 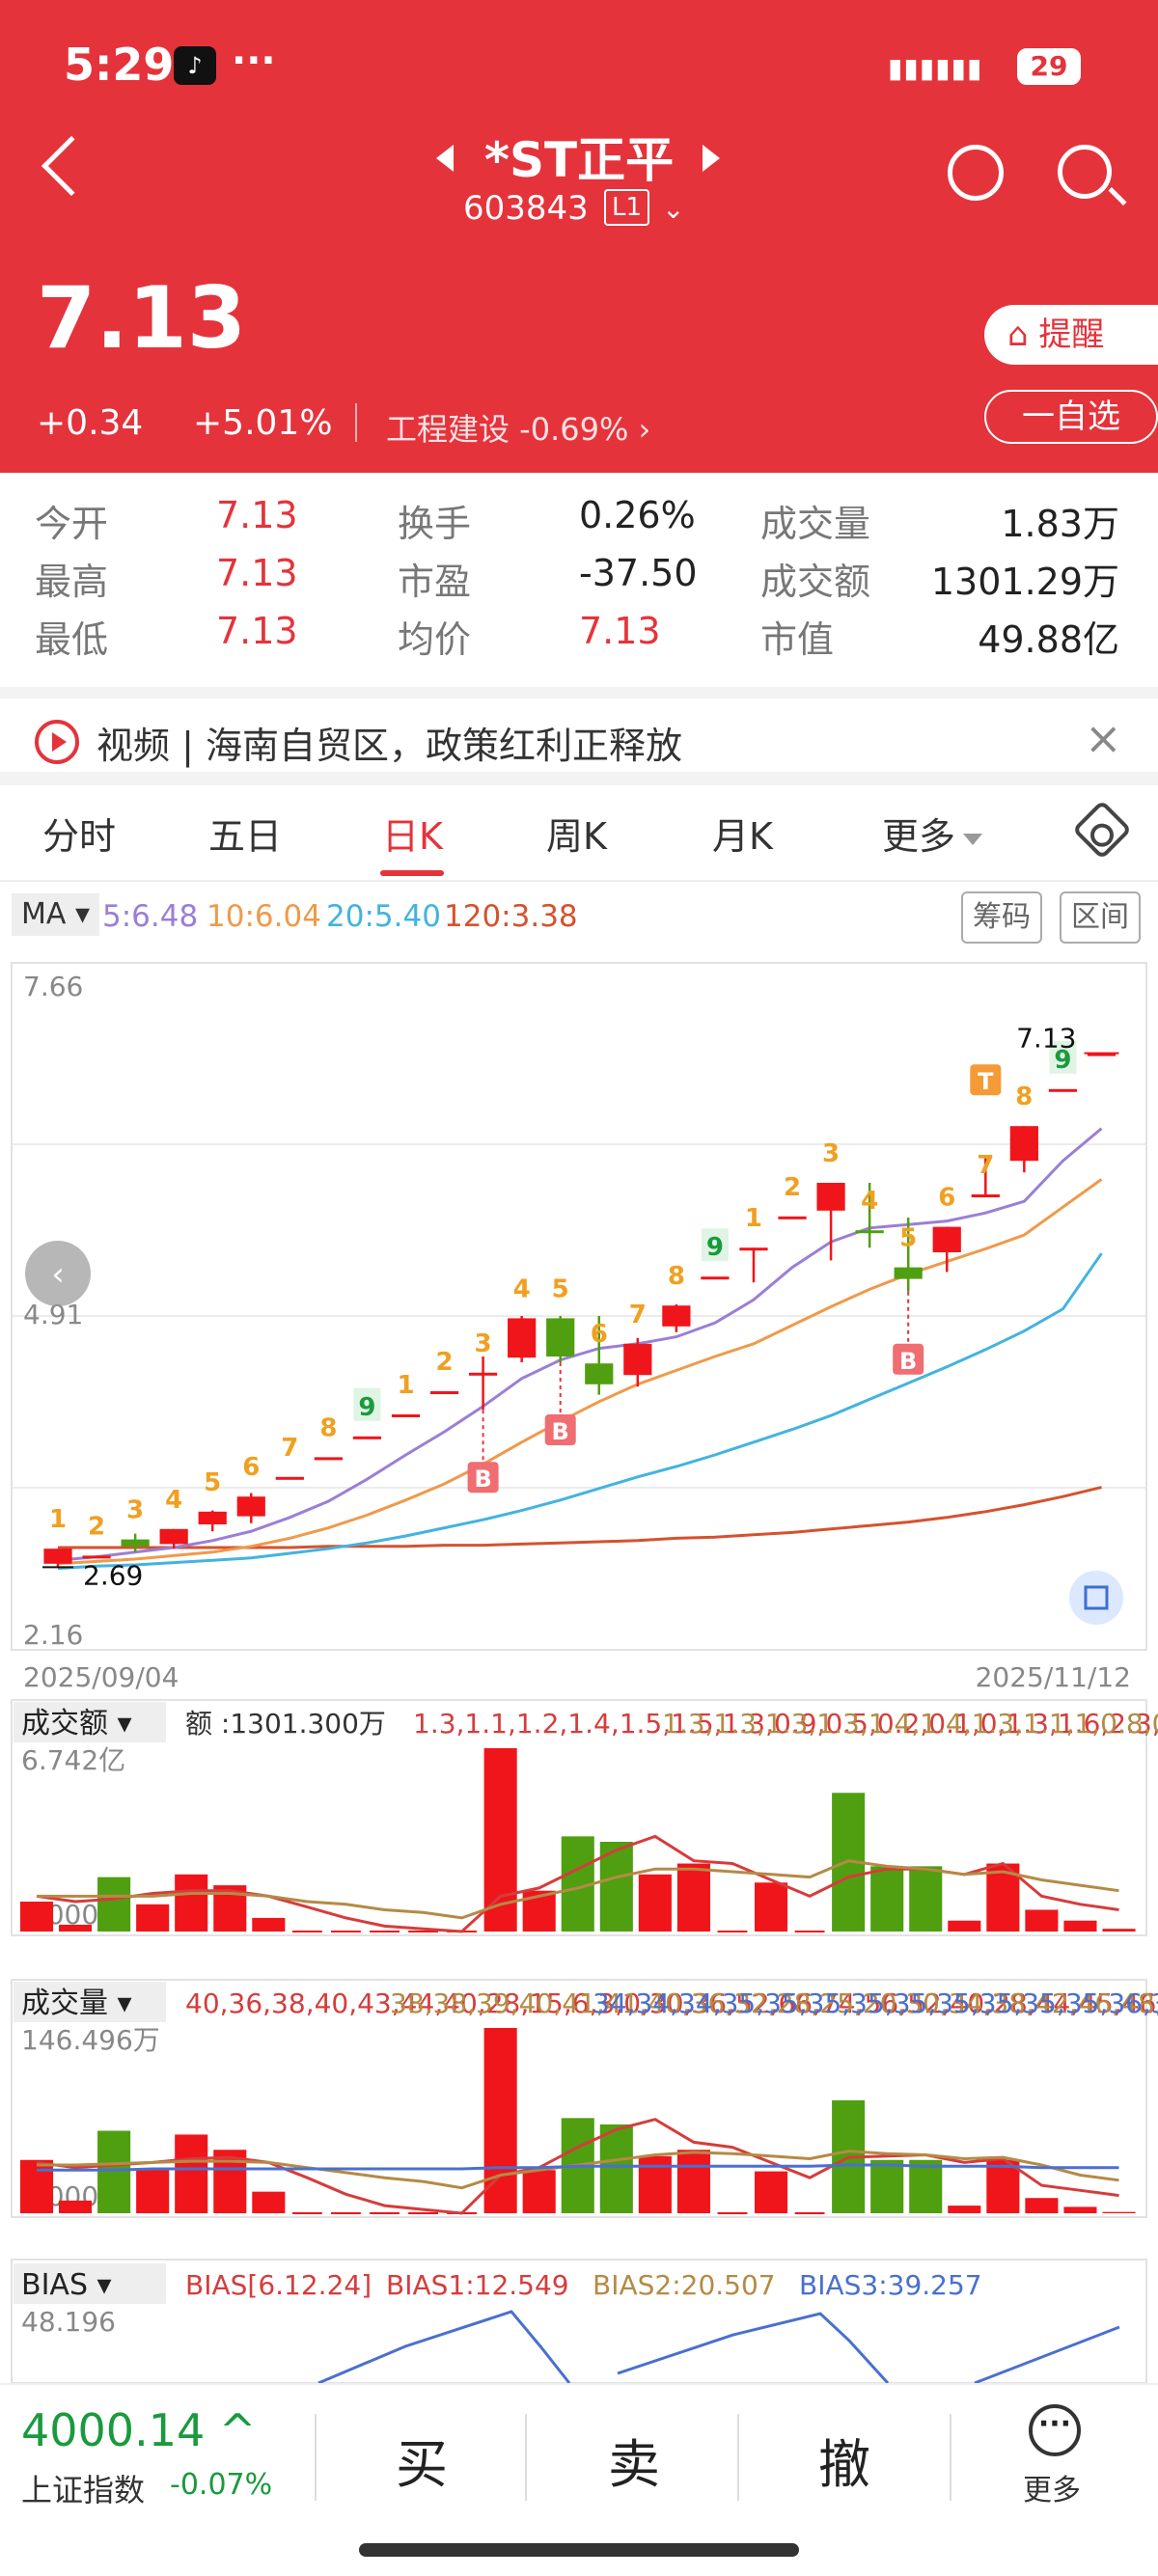 What do you see at coordinates (684, 2285) in the screenshot?
I see `indicator-value: BIAS2:20.507` at bounding box center [684, 2285].